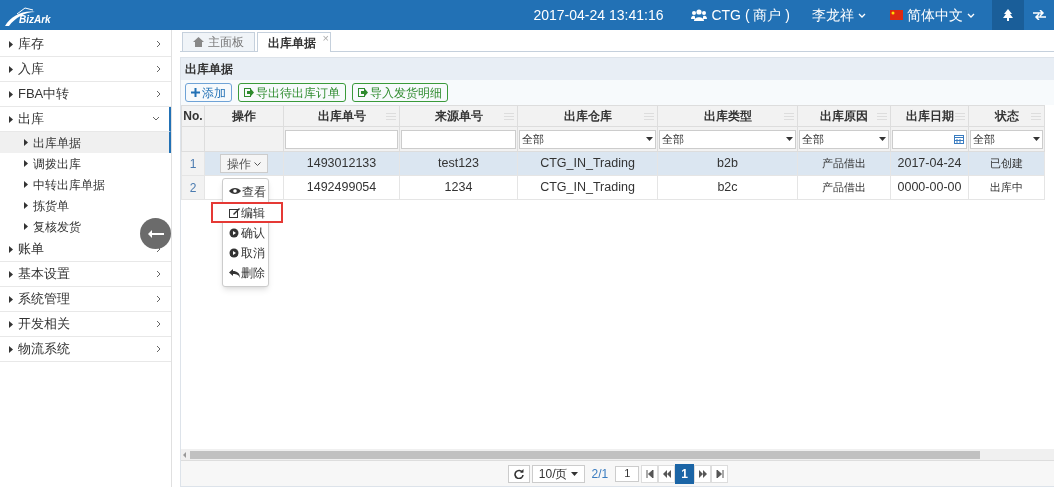 This screenshot has height=487, width=1054. I want to click on calendar-icon, so click(959, 139).